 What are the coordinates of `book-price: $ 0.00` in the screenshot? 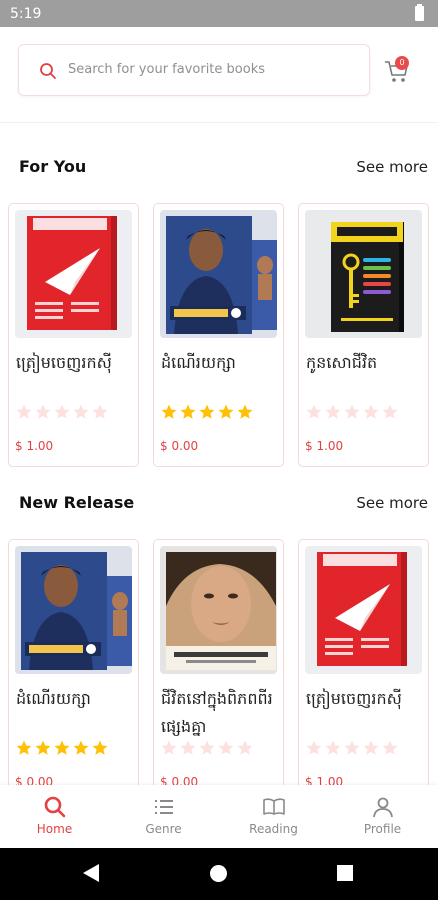 It's located at (179, 446).